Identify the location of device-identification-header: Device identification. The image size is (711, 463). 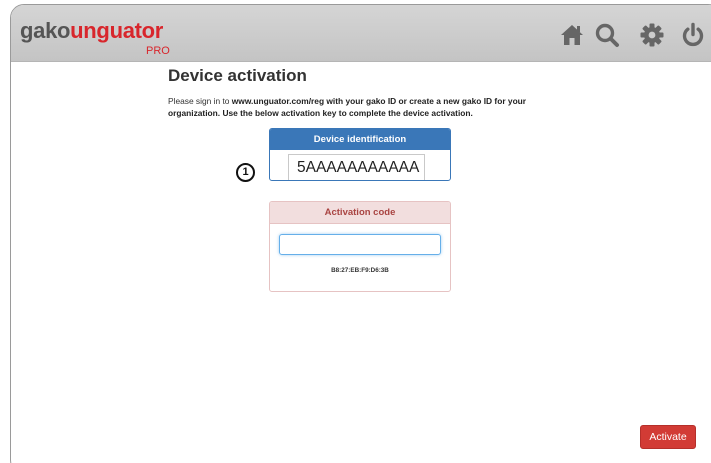
(360, 139).